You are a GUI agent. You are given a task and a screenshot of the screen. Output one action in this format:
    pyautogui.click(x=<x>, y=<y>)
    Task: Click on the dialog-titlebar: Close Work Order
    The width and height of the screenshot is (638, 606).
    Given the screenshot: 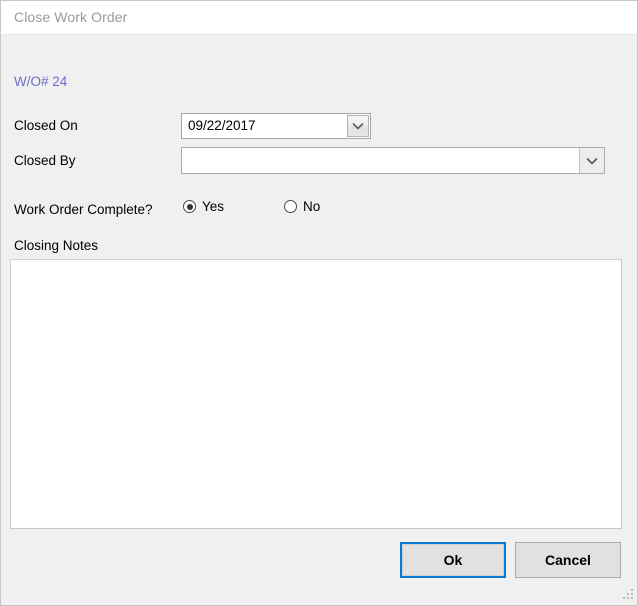 What is the action you would take?
    pyautogui.click(x=319, y=18)
    